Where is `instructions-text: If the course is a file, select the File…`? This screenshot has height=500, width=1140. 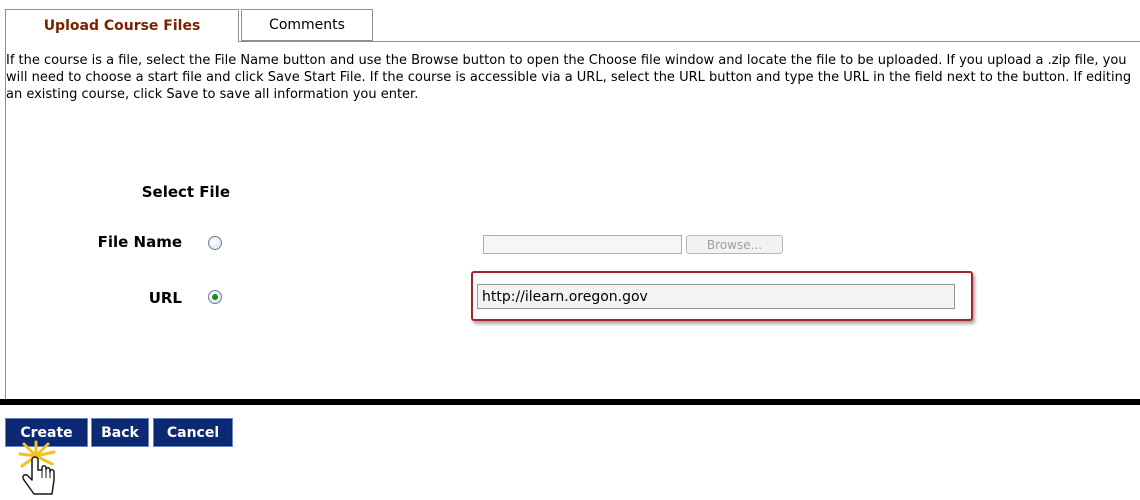 instructions-text: If the course is a file, select the File… is located at coordinates (569, 77).